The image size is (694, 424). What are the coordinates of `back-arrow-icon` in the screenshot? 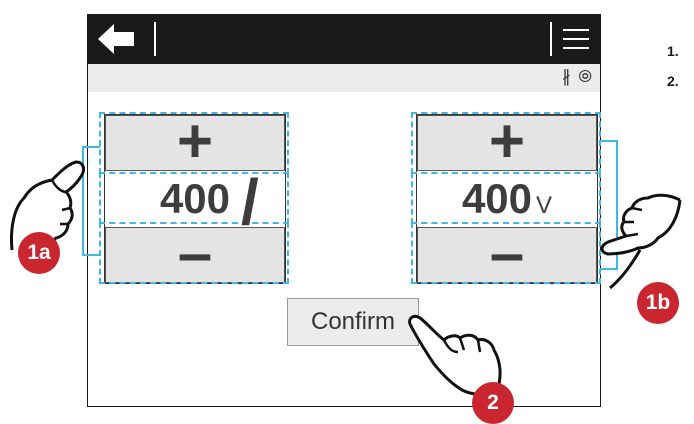 It's located at (116, 39).